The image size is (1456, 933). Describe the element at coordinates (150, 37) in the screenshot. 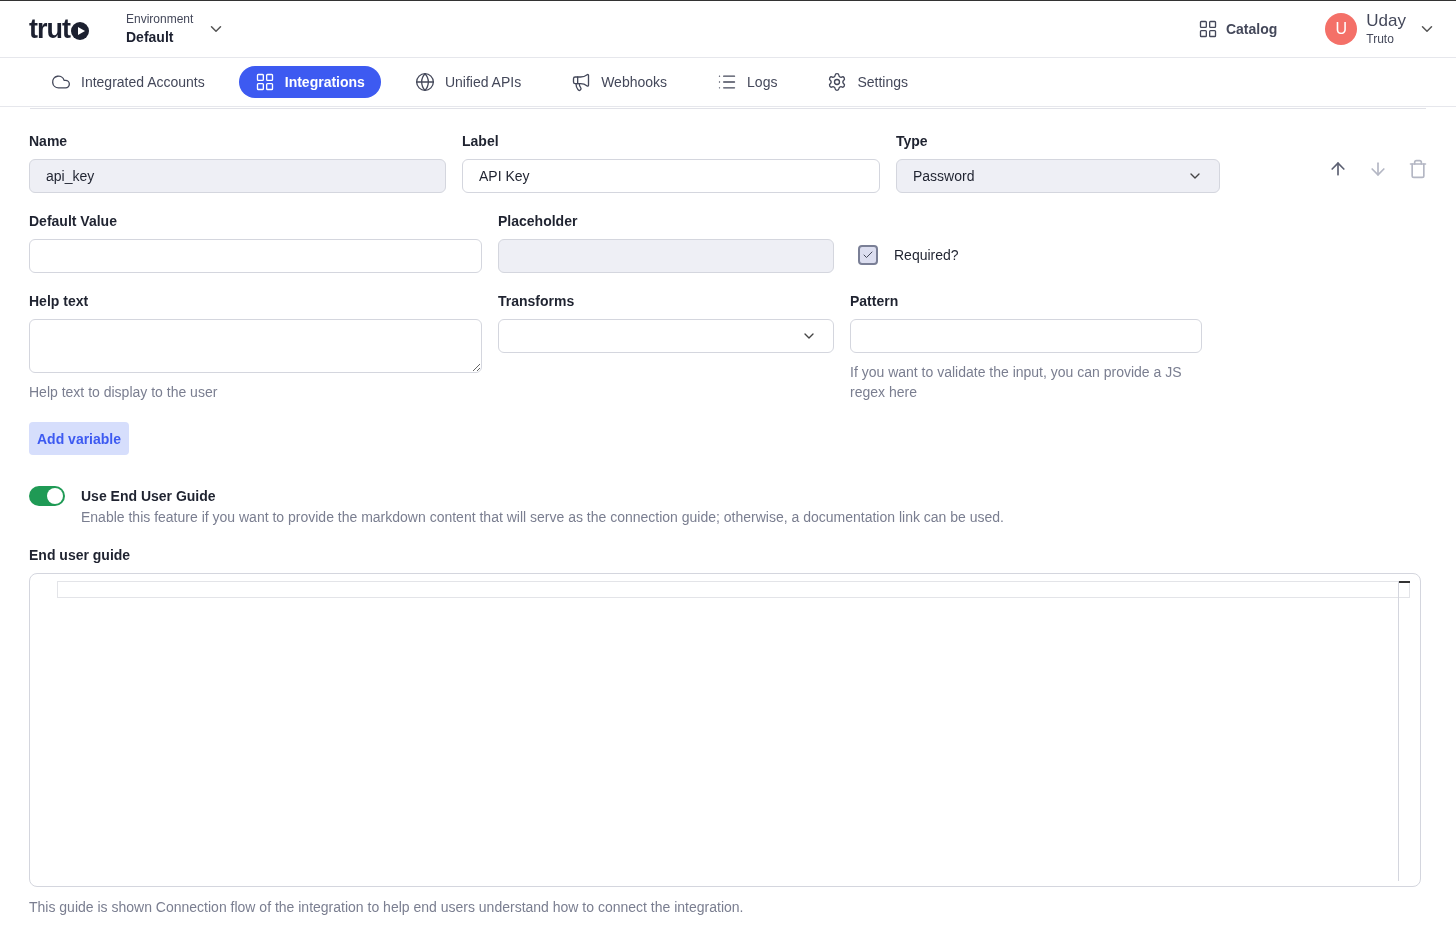

I see `environment-value: Default` at that location.